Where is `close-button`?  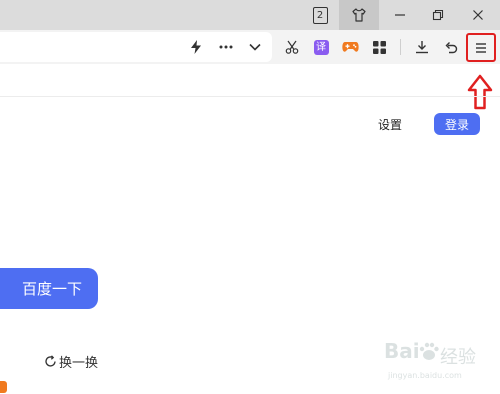 close-button is located at coordinates (478, 15).